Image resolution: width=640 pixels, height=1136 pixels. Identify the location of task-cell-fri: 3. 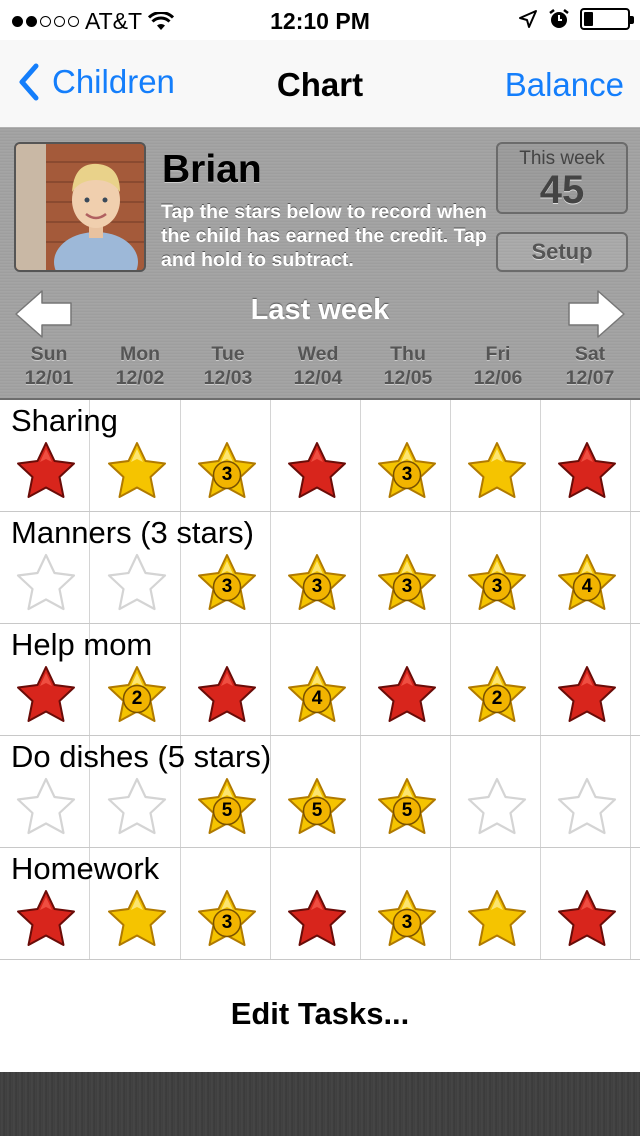
(496, 567).